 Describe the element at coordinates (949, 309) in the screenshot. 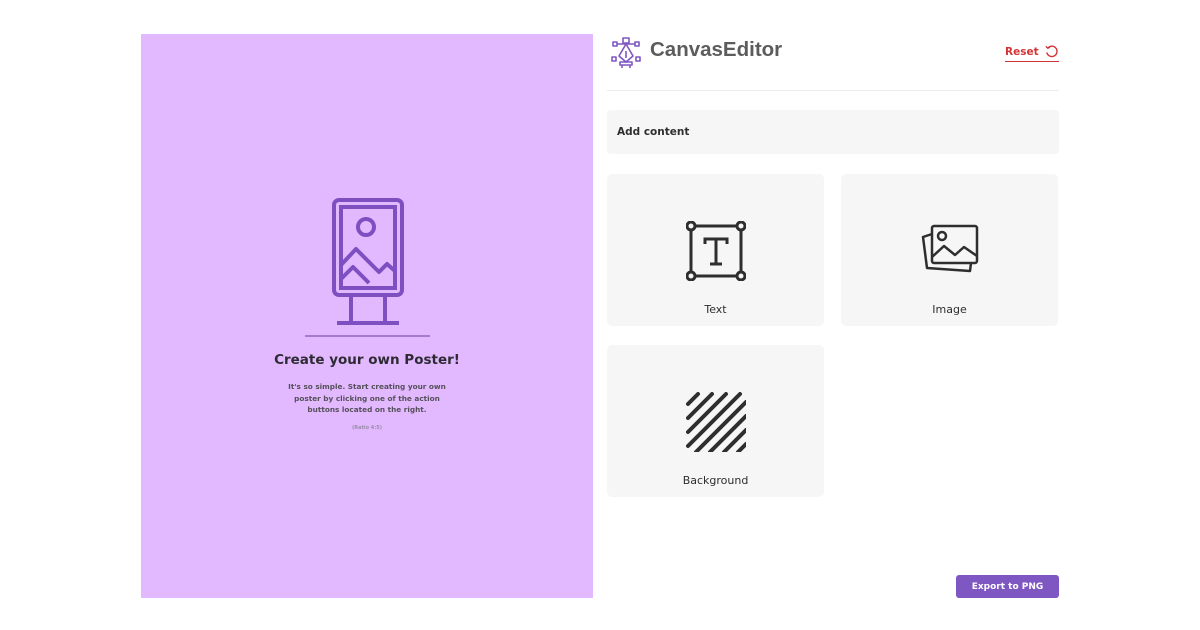

I see `image-tile-label: Image` at that location.